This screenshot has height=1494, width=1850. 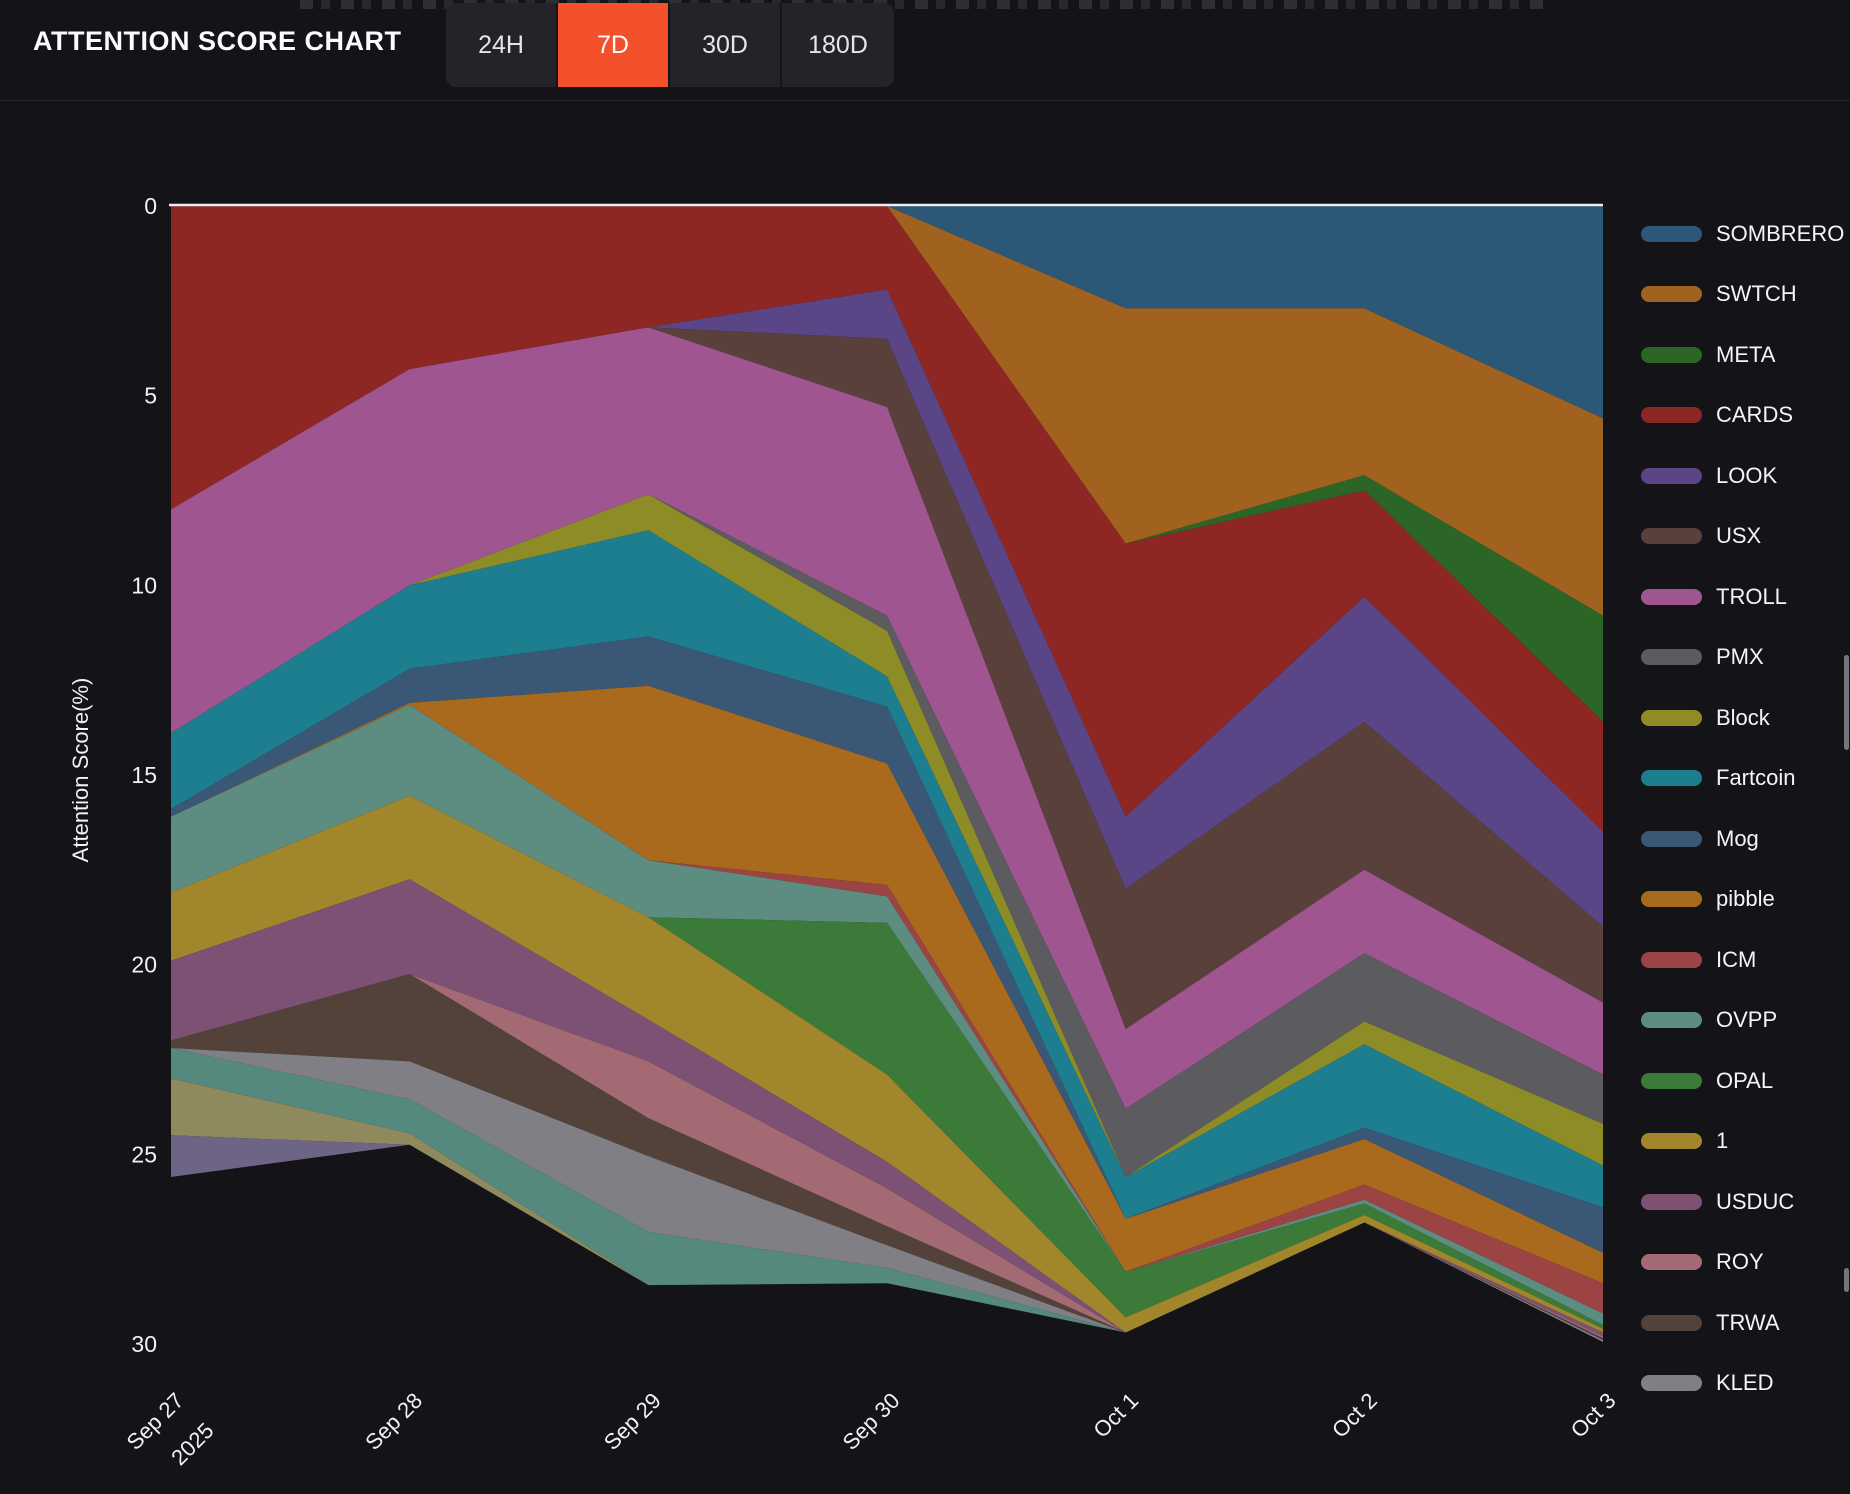 I want to click on legend-label-ICM: ICM, so click(x=1736, y=959).